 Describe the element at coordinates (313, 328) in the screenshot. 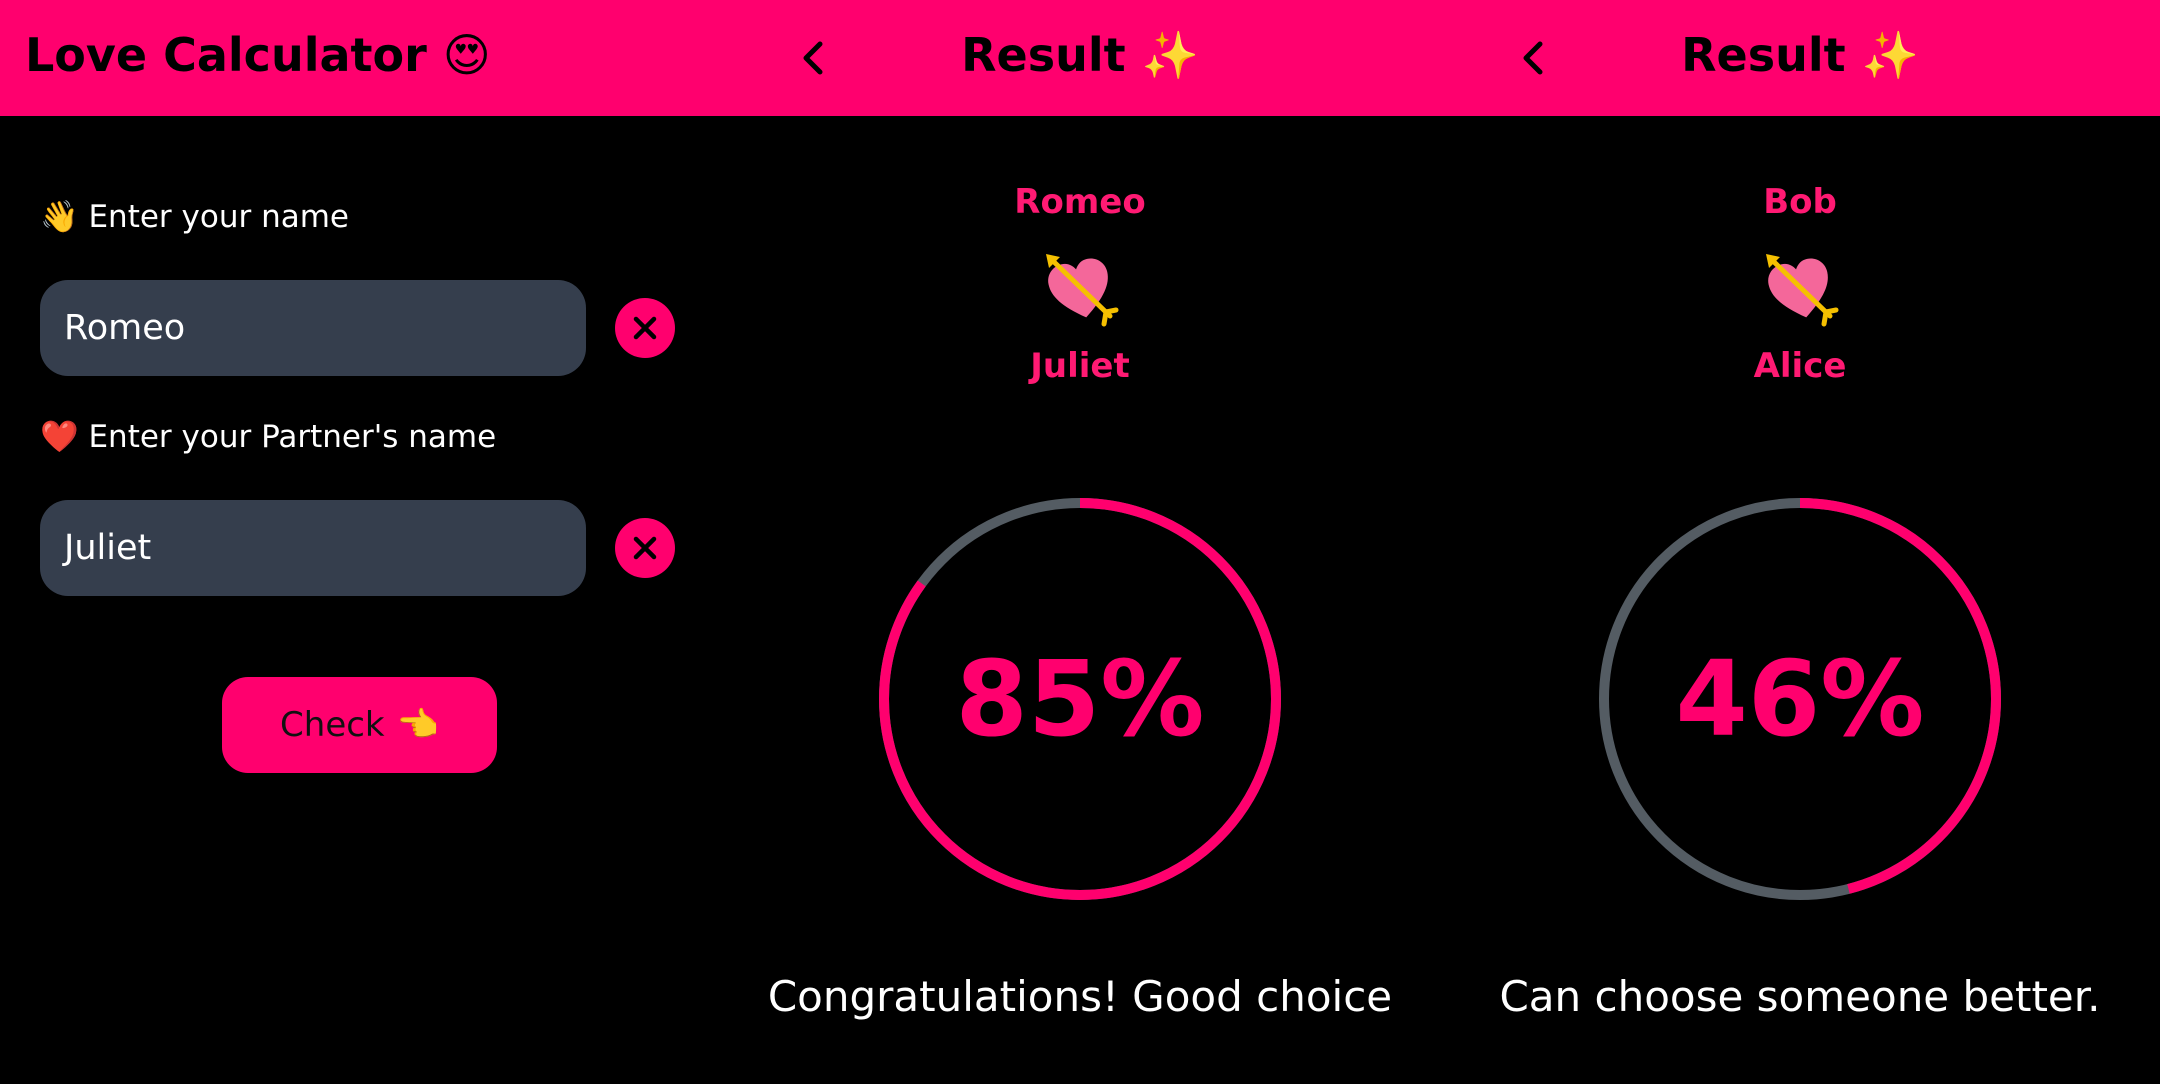

I see `name-input: Romeo` at that location.